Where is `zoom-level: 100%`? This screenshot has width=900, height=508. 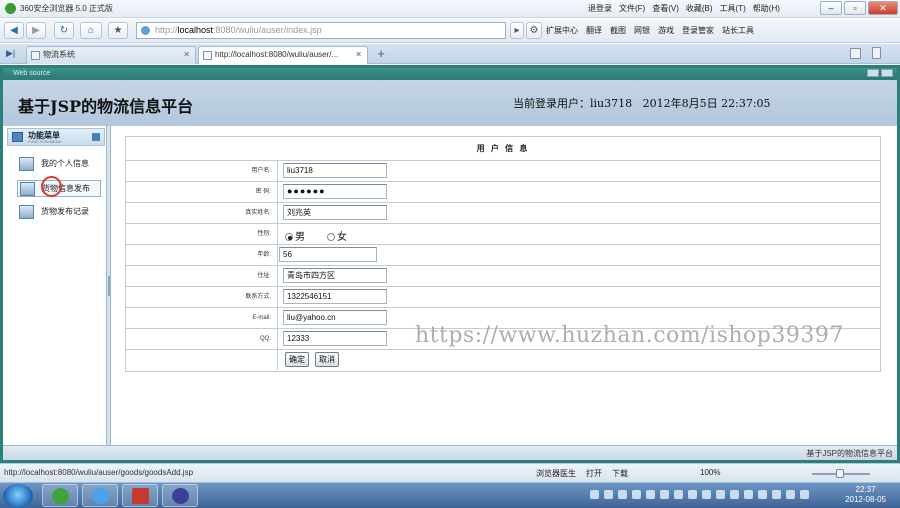 zoom-level: 100% is located at coordinates (710, 473).